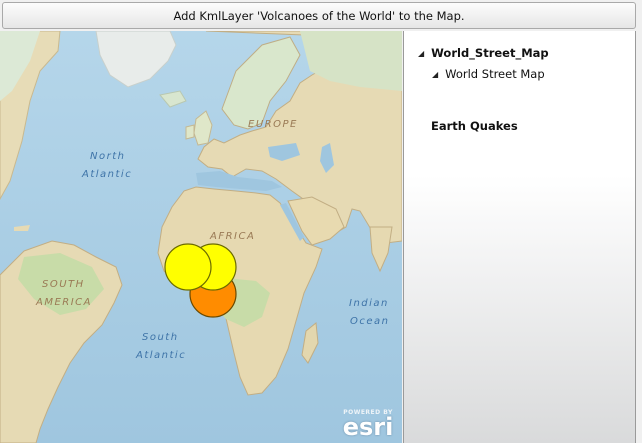 Image resolution: width=642 pixels, height=443 pixels. I want to click on legend-layer-title: Earth Quakes, so click(474, 126).